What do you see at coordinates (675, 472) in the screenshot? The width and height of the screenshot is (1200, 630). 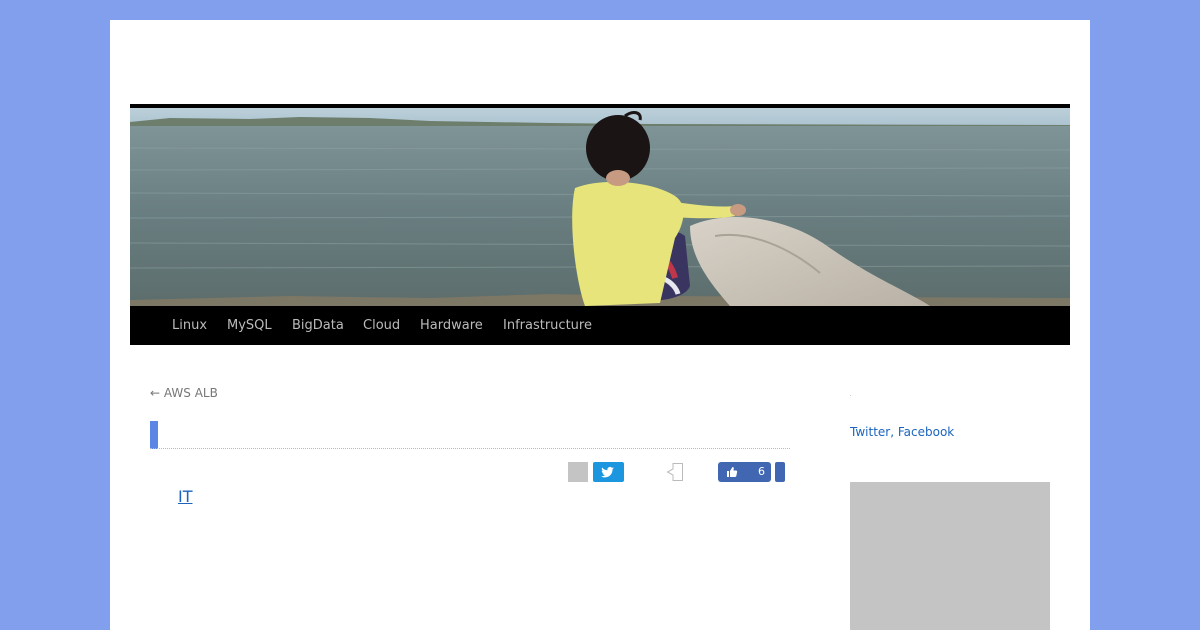 I see `bookmark-icon` at bounding box center [675, 472].